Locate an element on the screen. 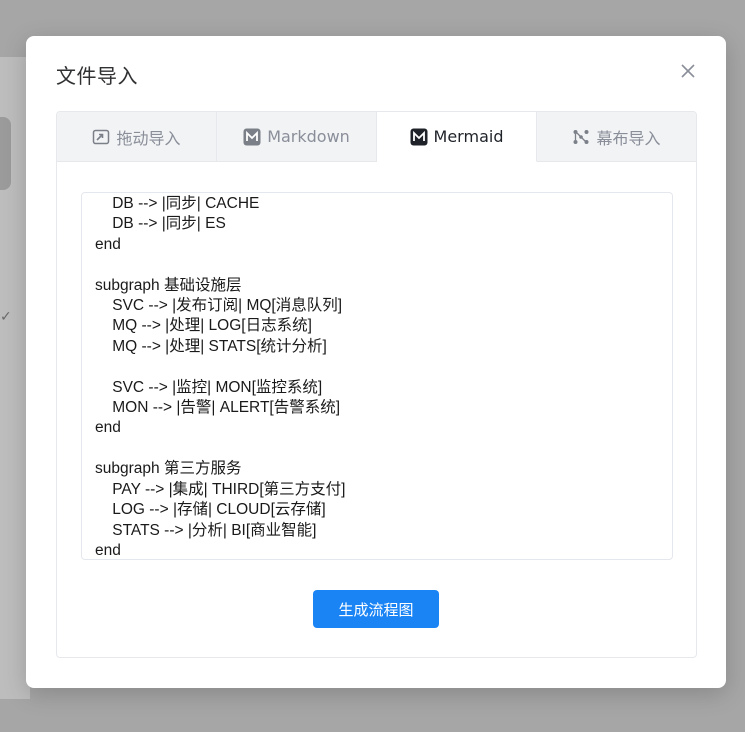 The height and width of the screenshot is (732, 745). dialog-title: 文件导入 is located at coordinates (97, 76).